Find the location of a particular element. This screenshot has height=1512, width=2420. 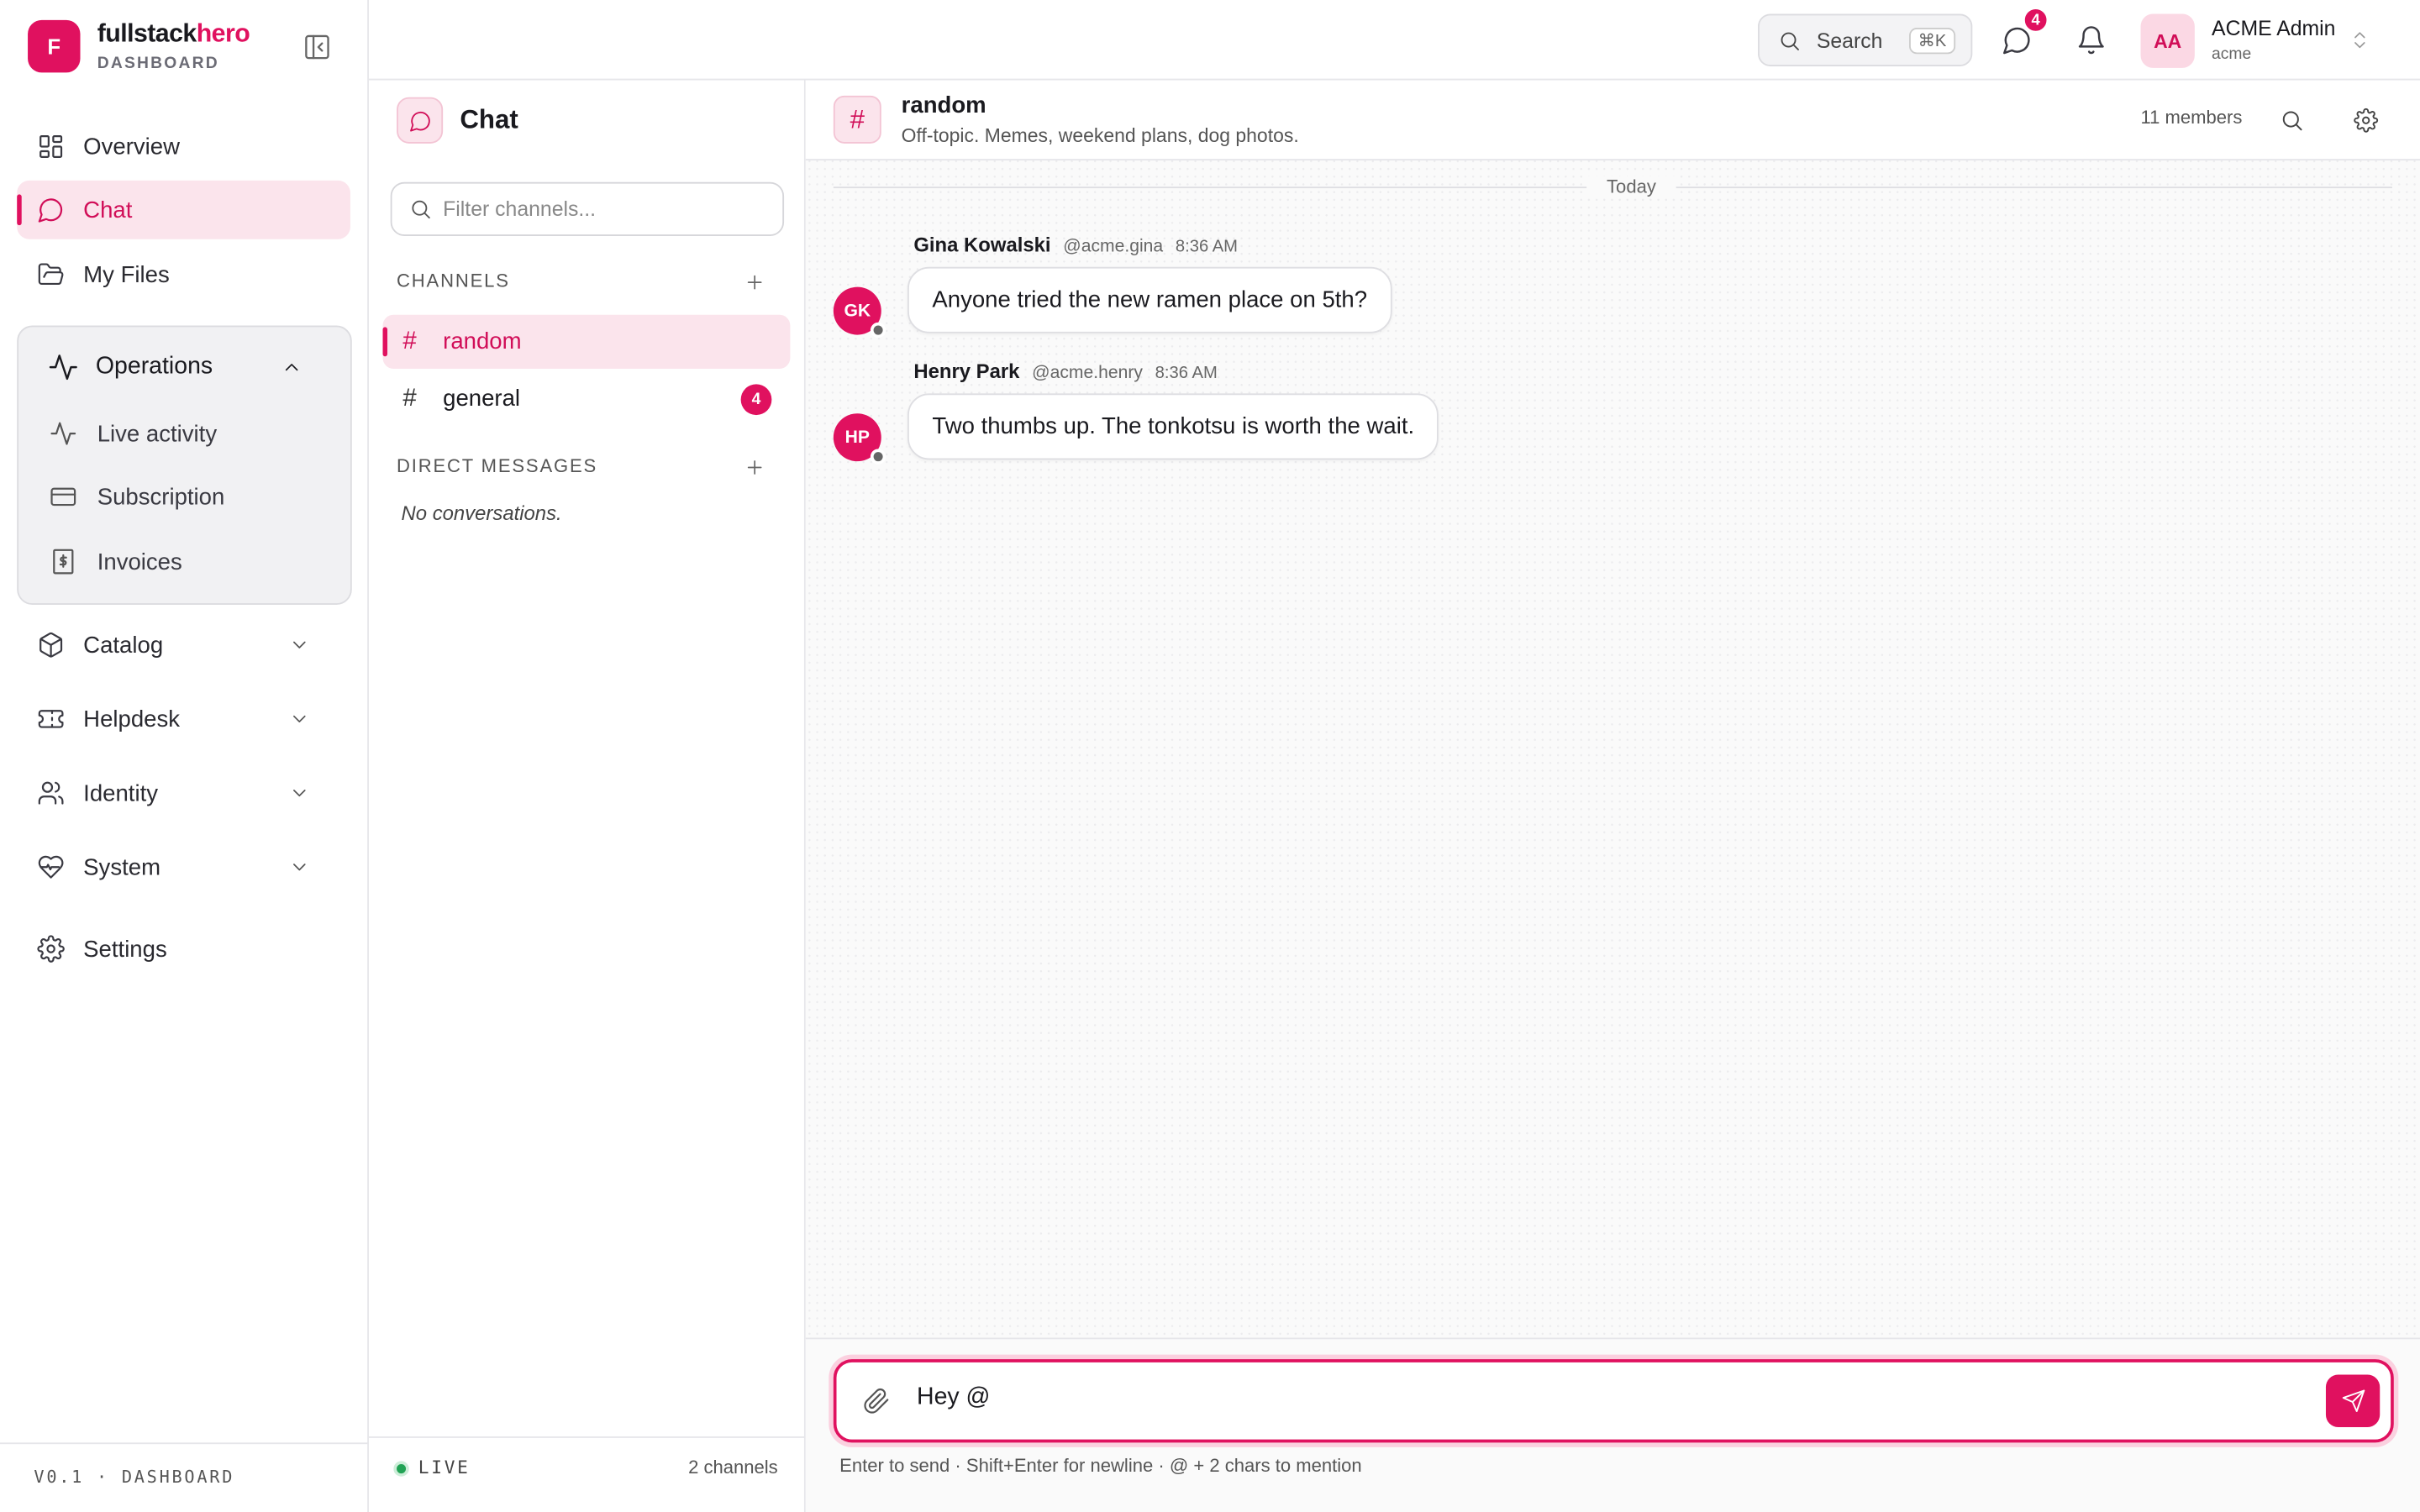

bell-icon is located at coordinates (2091, 39).